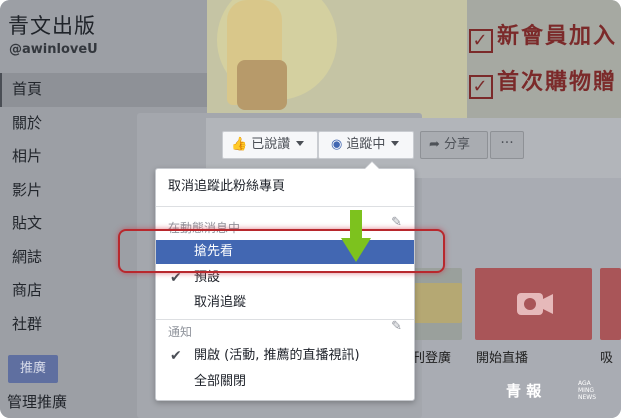  I want to click on manage-promotions-link: 管理推廣, so click(37, 401).